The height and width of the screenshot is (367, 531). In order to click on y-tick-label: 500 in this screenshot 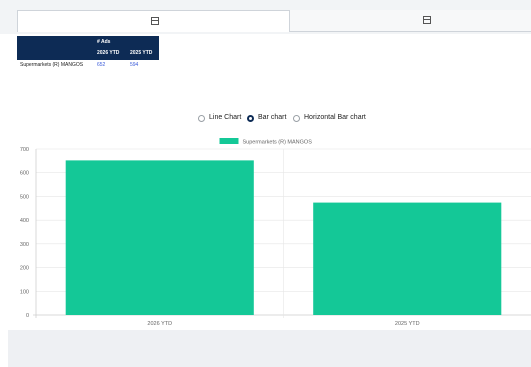, I will do `click(24, 197)`.